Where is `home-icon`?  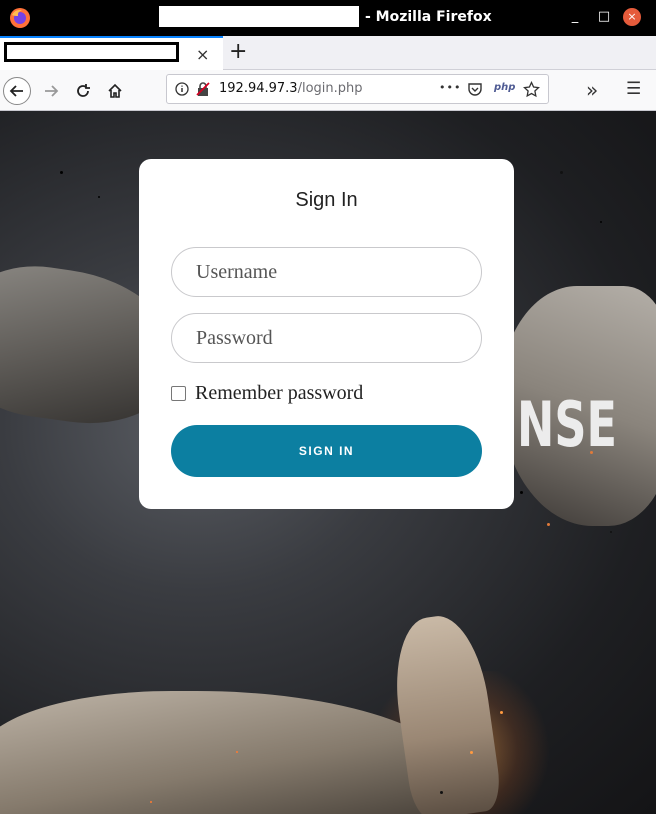
home-icon is located at coordinates (115, 90).